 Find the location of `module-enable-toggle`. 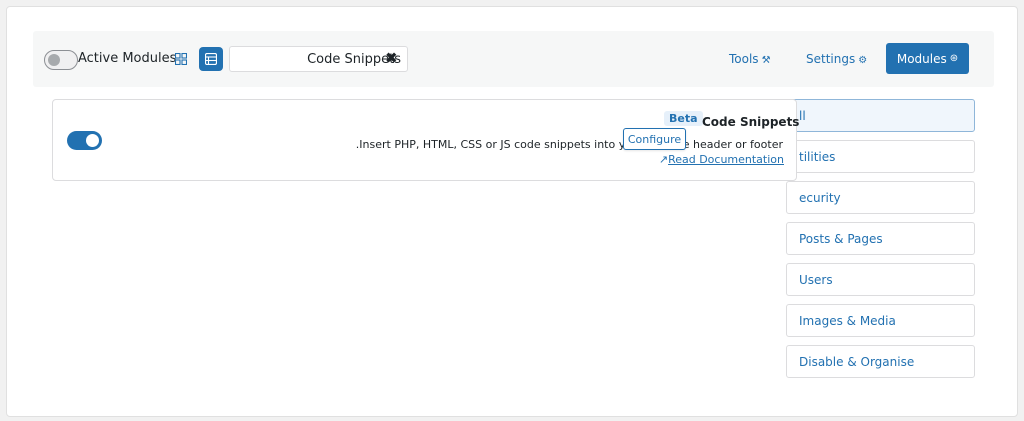

module-enable-toggle is located at coordinates (84, 140).